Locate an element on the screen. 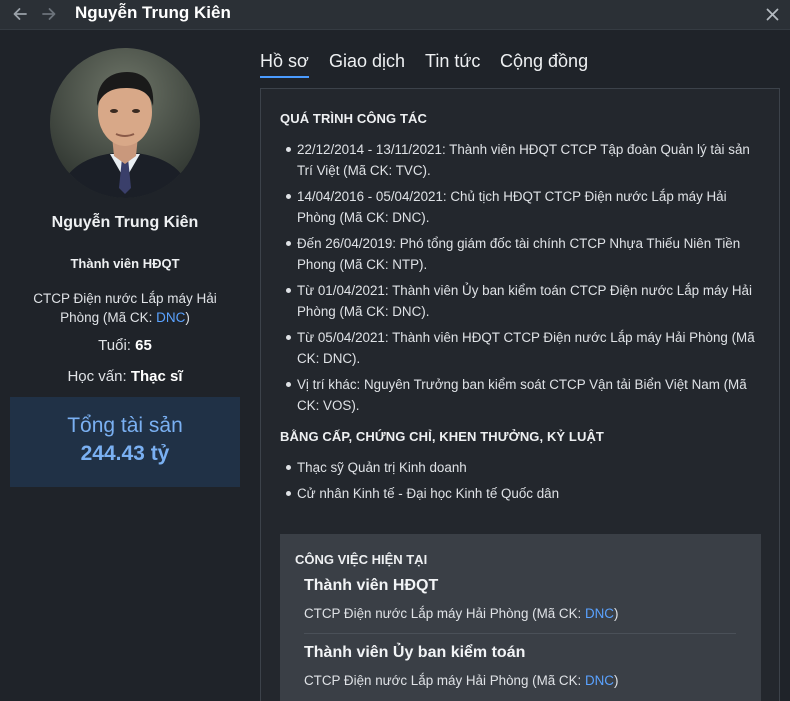 The width and height of the screenshot is (790, 701). divider is located at coordinates (520, 633).